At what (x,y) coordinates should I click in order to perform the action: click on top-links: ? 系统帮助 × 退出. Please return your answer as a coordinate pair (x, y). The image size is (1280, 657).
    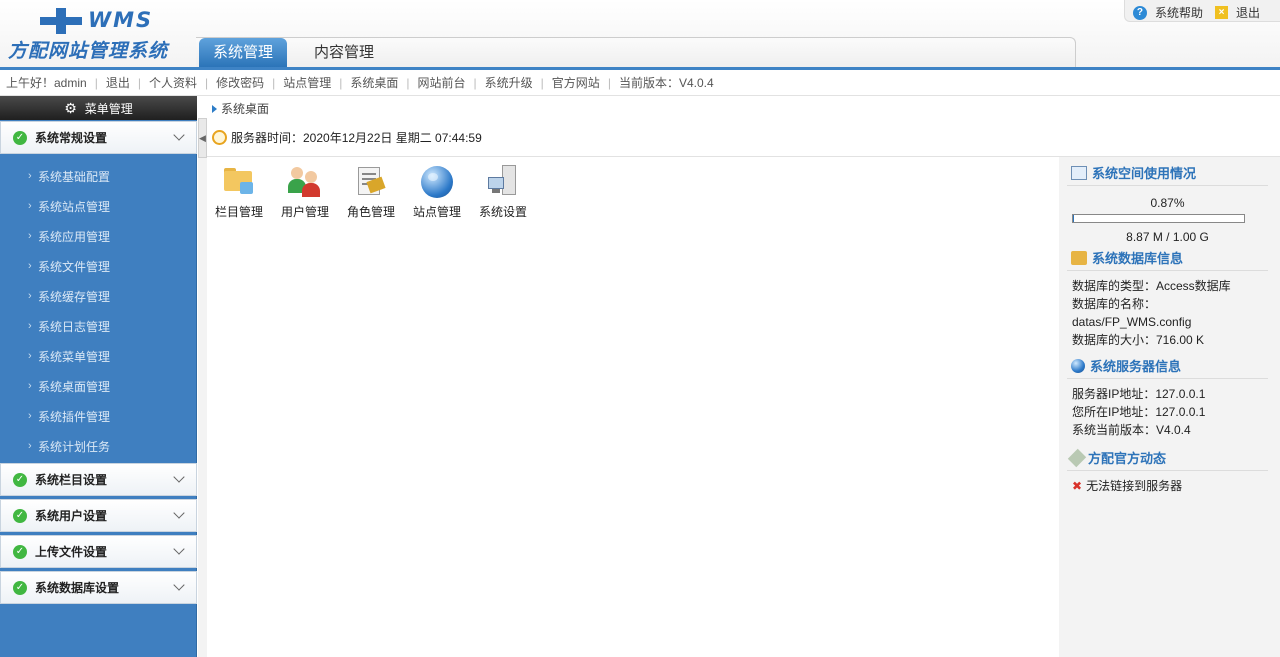
    Looking at the image, I should click on (1196, 12).